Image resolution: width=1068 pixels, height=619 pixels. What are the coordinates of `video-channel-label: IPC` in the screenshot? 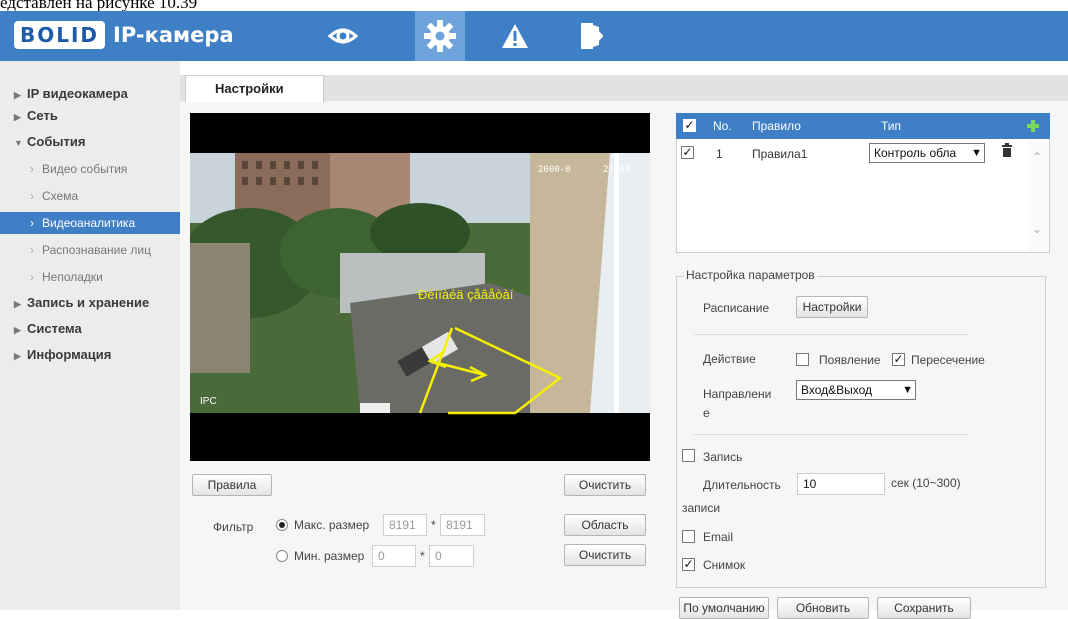 It's located at (208, 401).